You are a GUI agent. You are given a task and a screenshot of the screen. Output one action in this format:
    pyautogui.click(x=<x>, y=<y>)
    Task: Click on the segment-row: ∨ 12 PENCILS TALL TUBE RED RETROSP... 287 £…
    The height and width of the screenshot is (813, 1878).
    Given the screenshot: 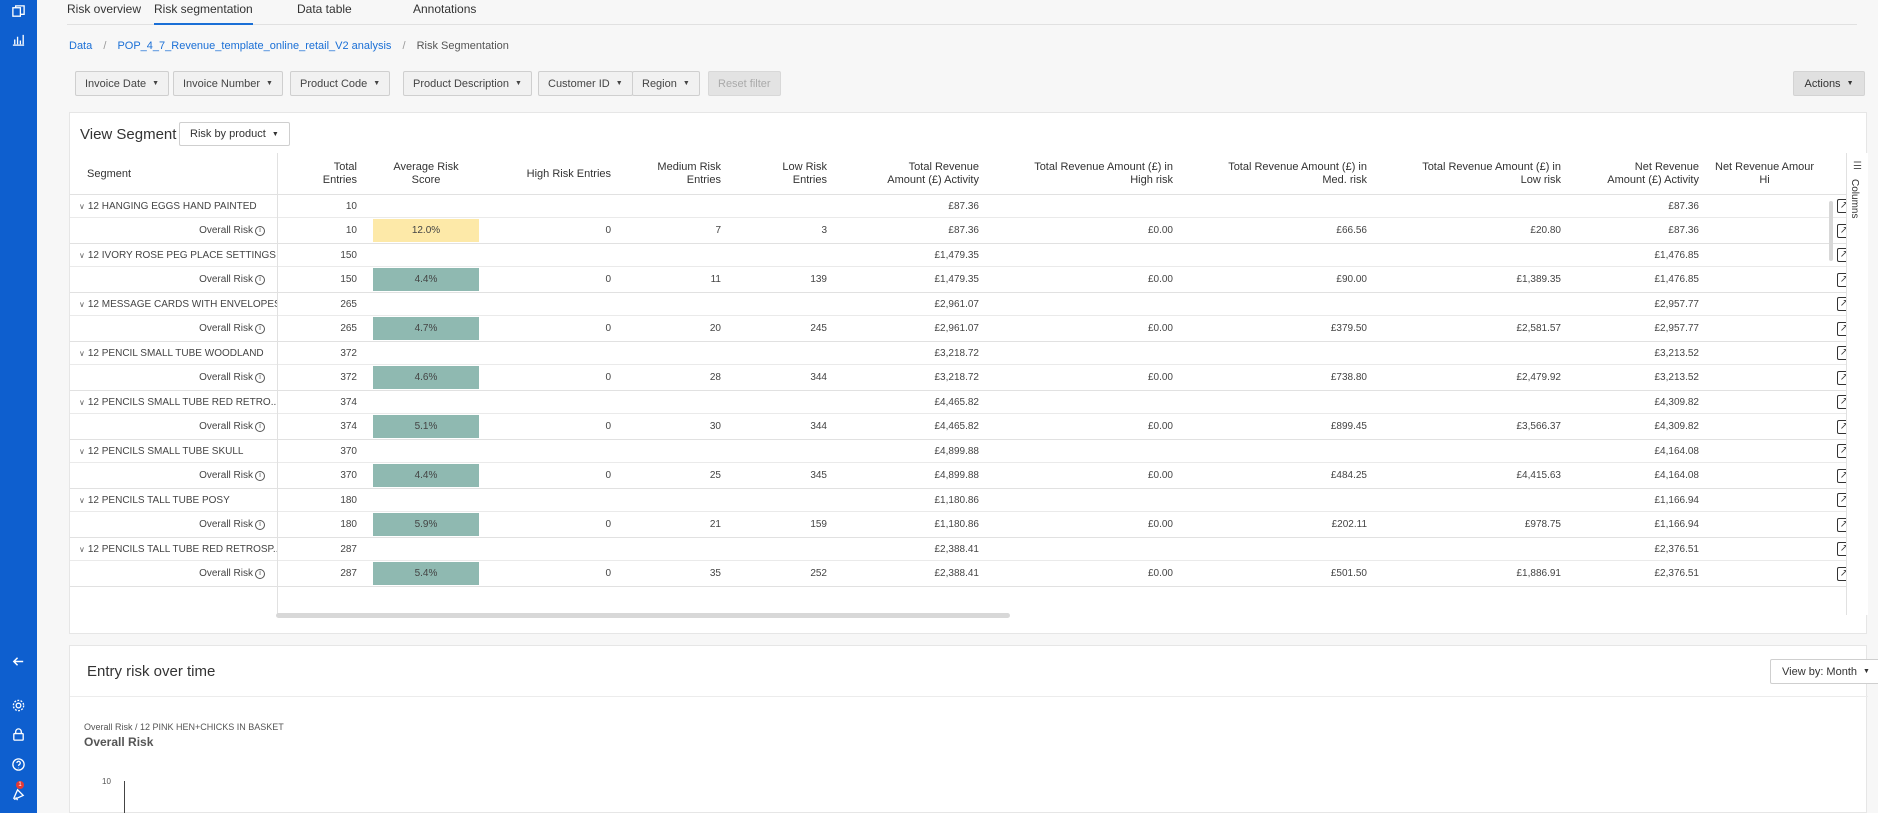 What is the action you would take?
    pyautogui.click(x=960, y=549)
    